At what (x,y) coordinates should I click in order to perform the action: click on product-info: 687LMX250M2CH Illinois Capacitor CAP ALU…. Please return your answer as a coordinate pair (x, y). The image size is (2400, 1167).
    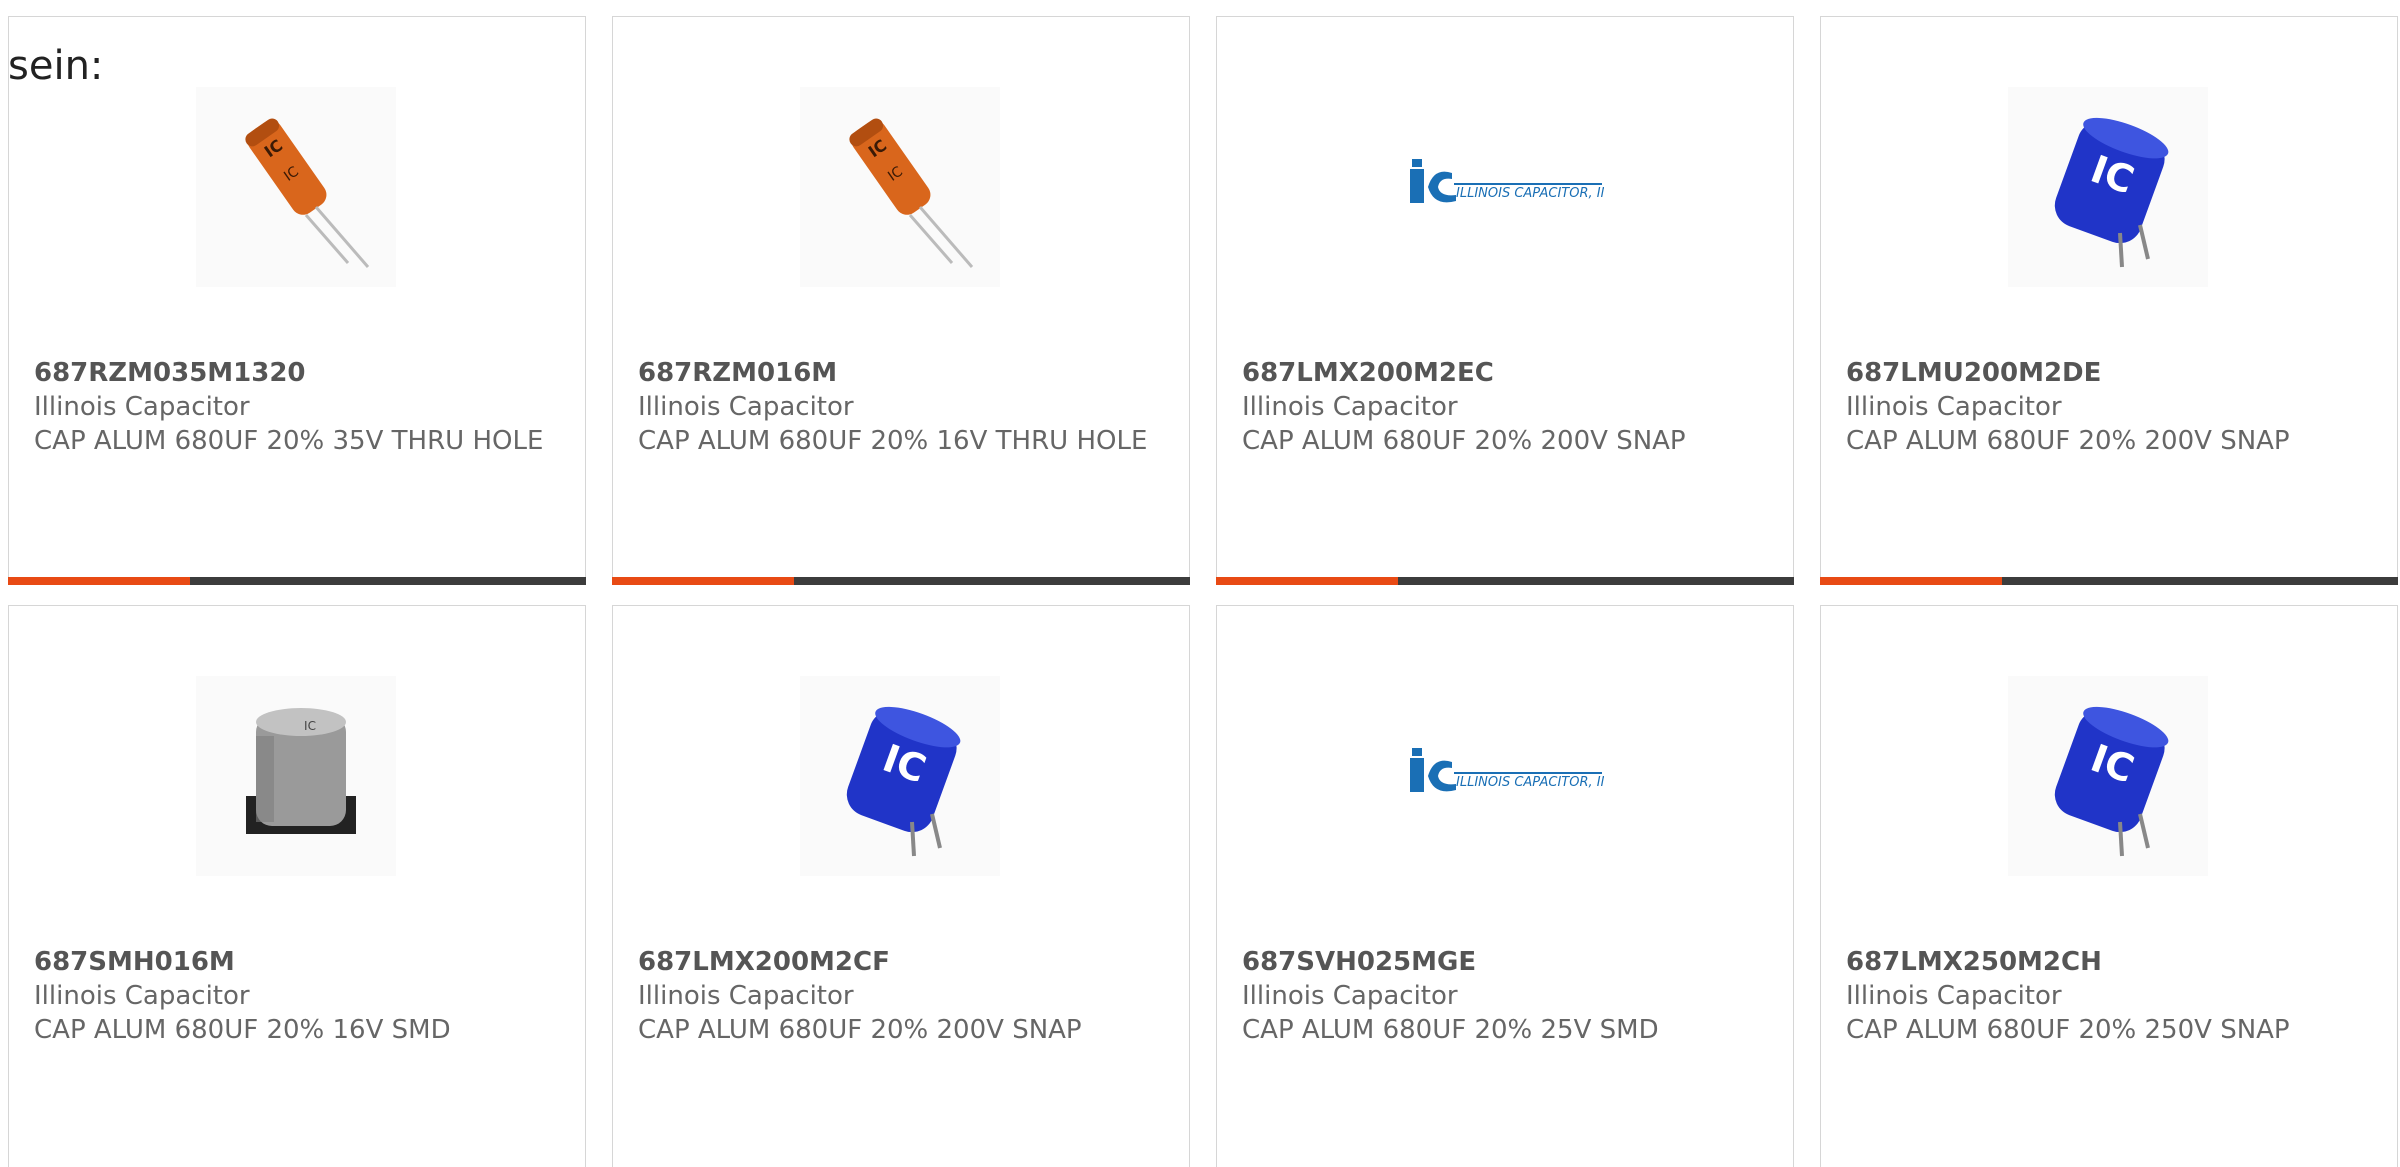
    Looking at the image, I should click on (2111, 996).